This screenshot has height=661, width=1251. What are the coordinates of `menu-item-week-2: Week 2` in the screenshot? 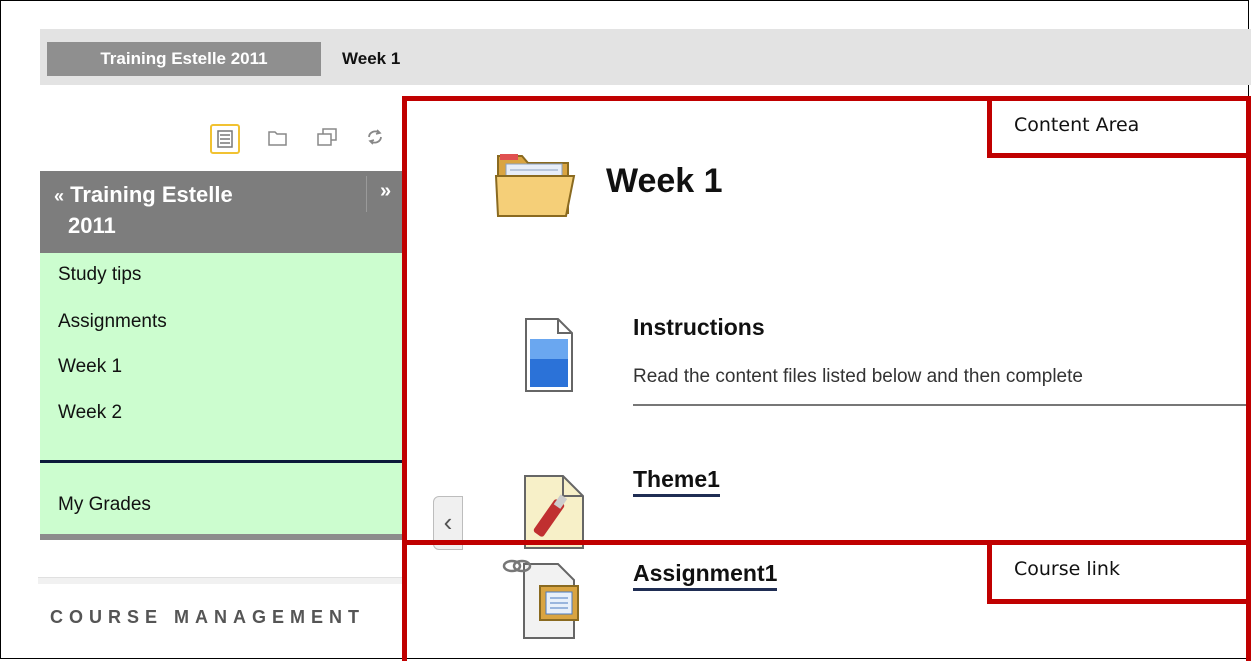 It's located at (90, 413).